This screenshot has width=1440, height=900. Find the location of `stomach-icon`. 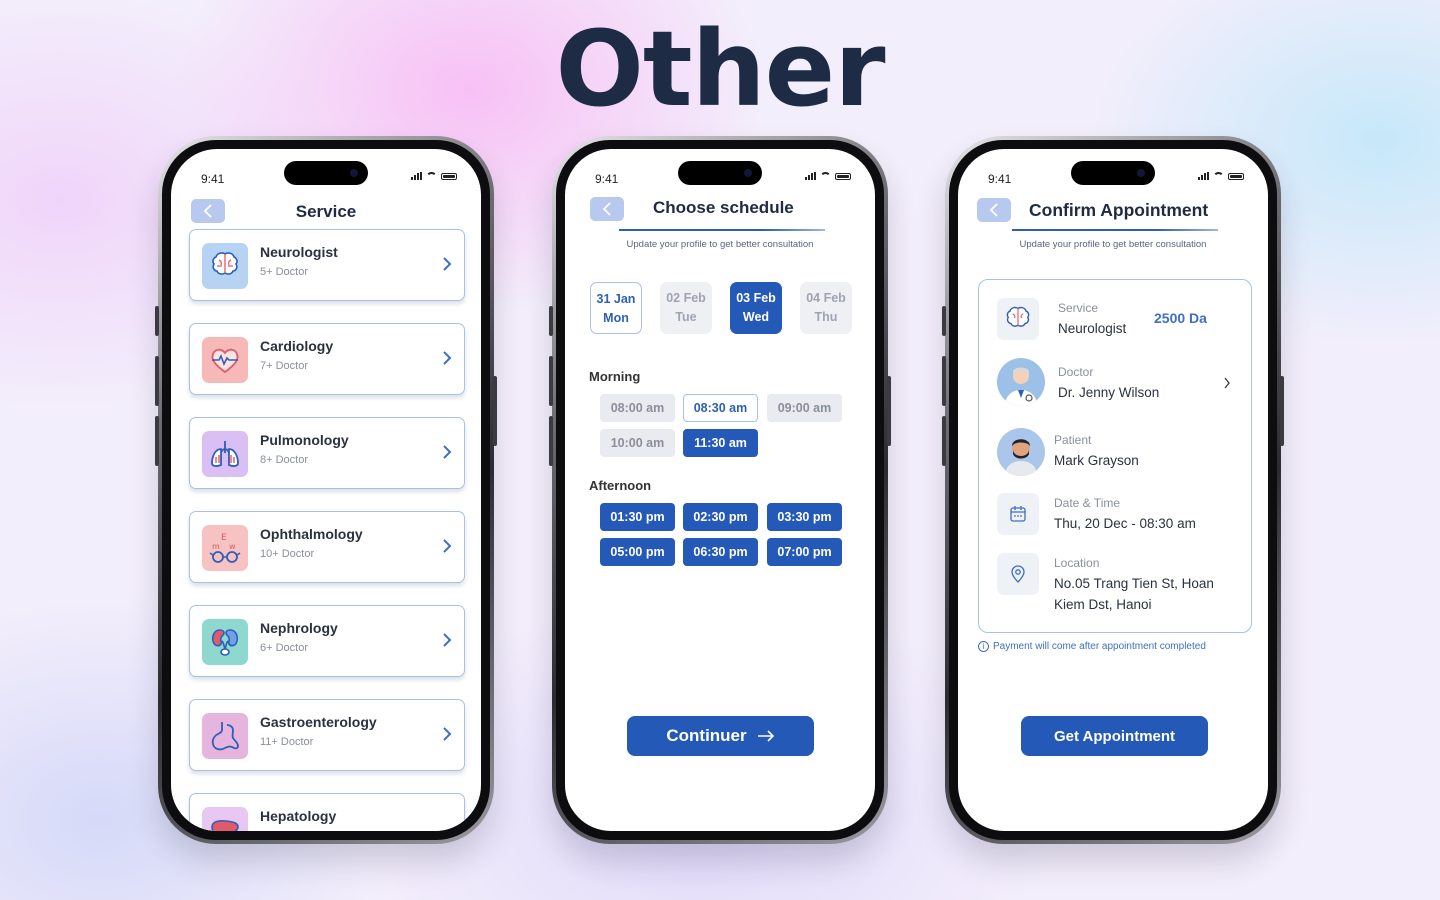

stomach-icon is located at coordinates (225, 736).